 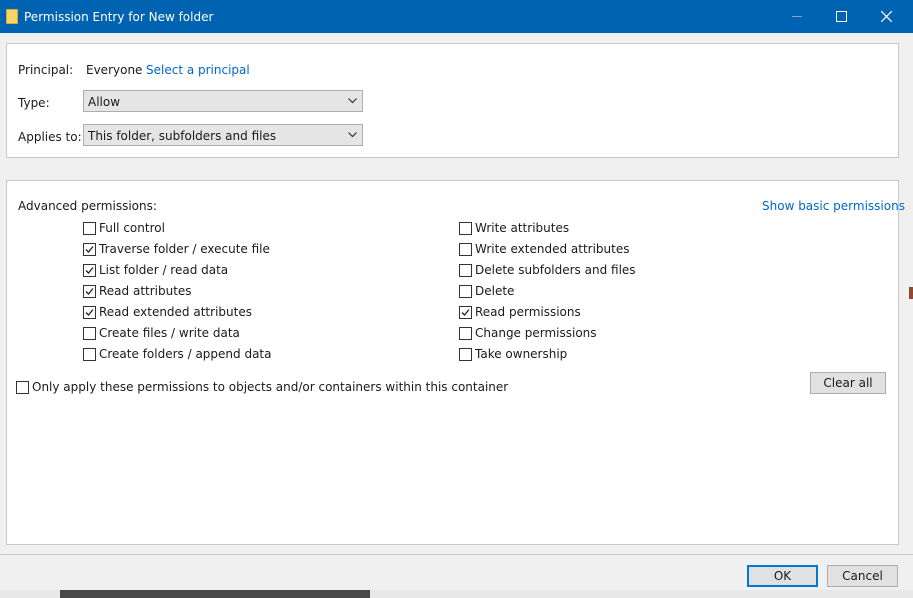 What do you see at coordinates (182, 136) in the screenshot?
I see `applies-to-select-value: This folder, subfolders and files` at bounding box center [182, 136].